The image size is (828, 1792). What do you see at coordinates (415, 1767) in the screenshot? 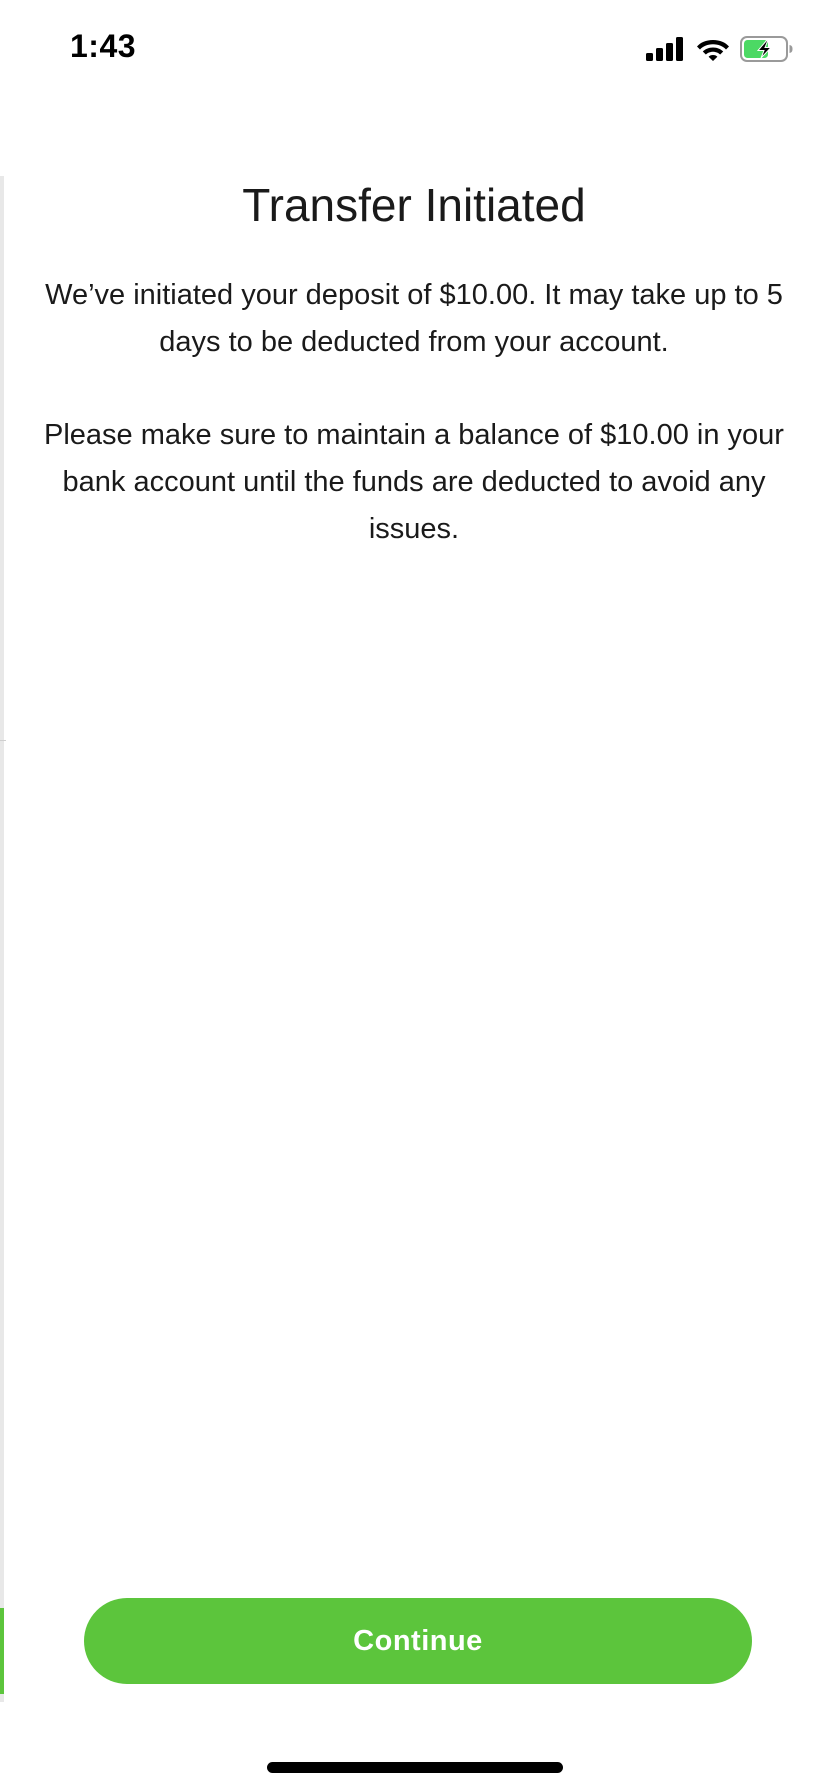
I see `home-indicator` at bounding box center [415, 1767].